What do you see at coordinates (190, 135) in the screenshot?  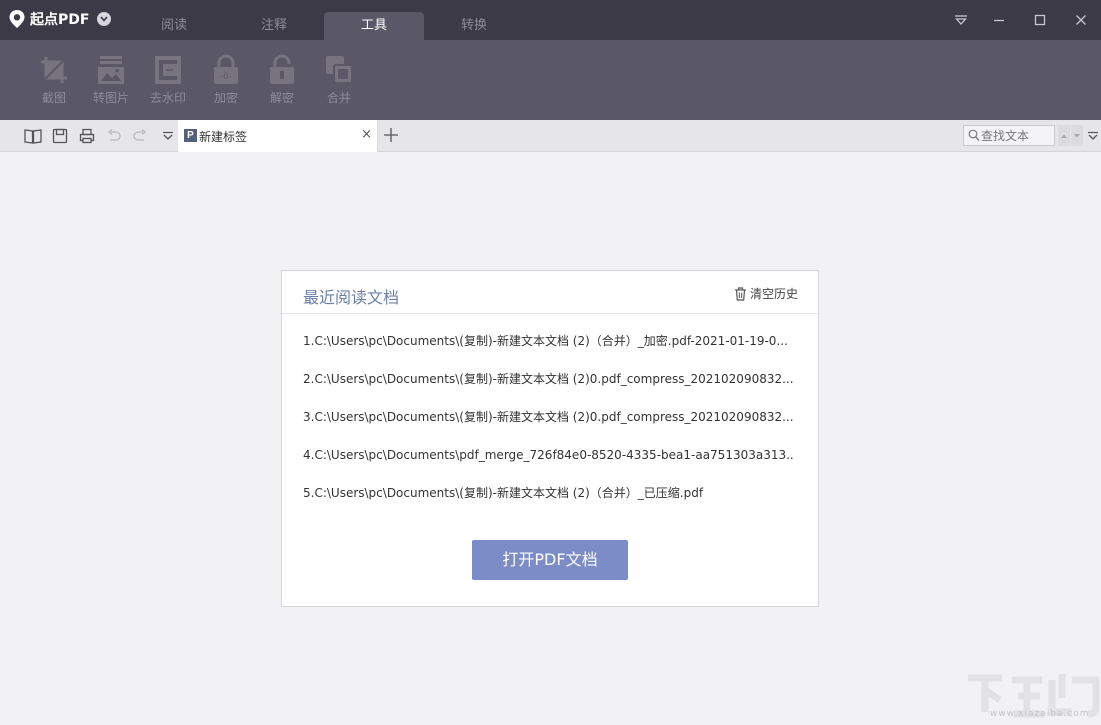 I see `pdf-file-icon: P` at bounding box center [190, 135].